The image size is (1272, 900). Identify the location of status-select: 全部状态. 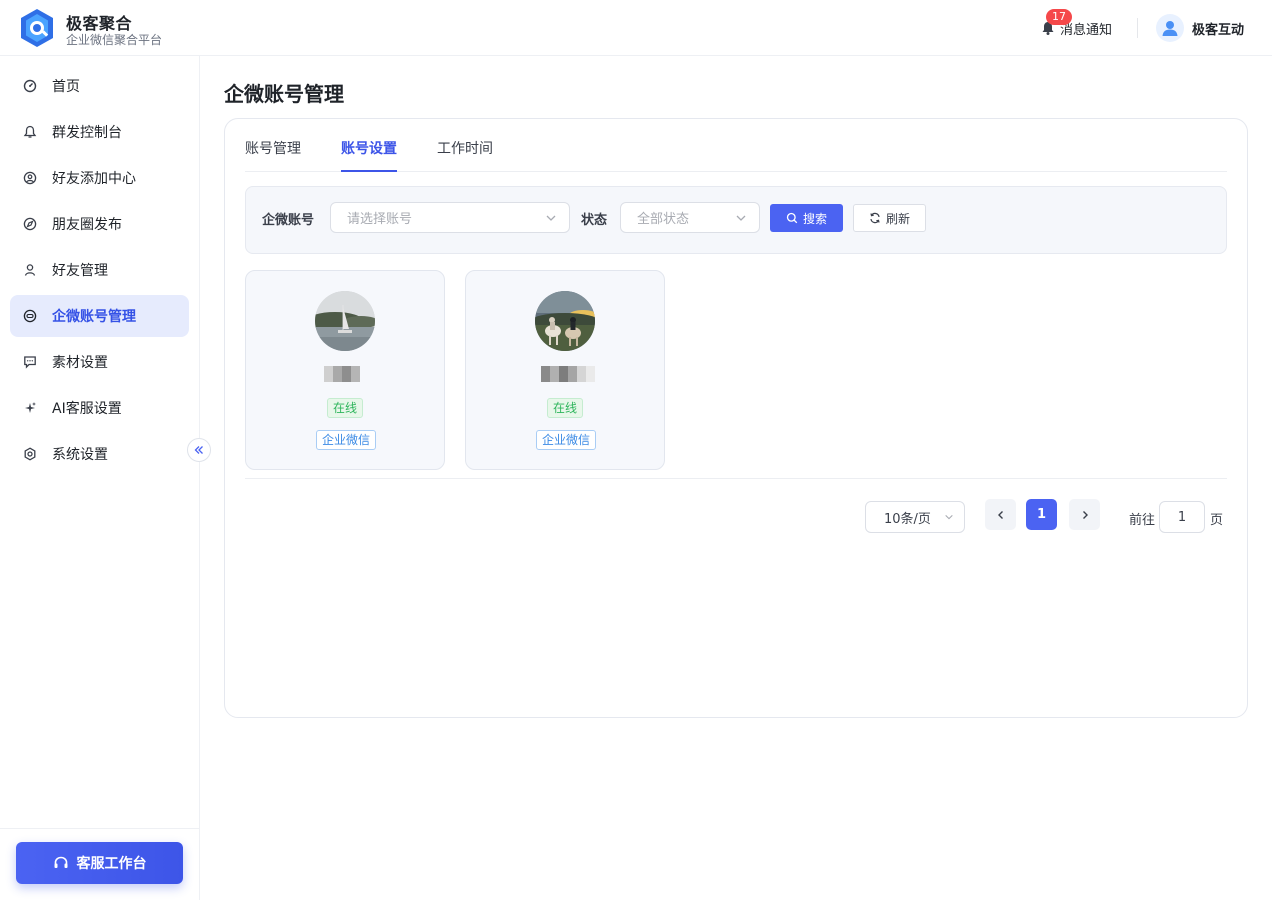
(690, 217).